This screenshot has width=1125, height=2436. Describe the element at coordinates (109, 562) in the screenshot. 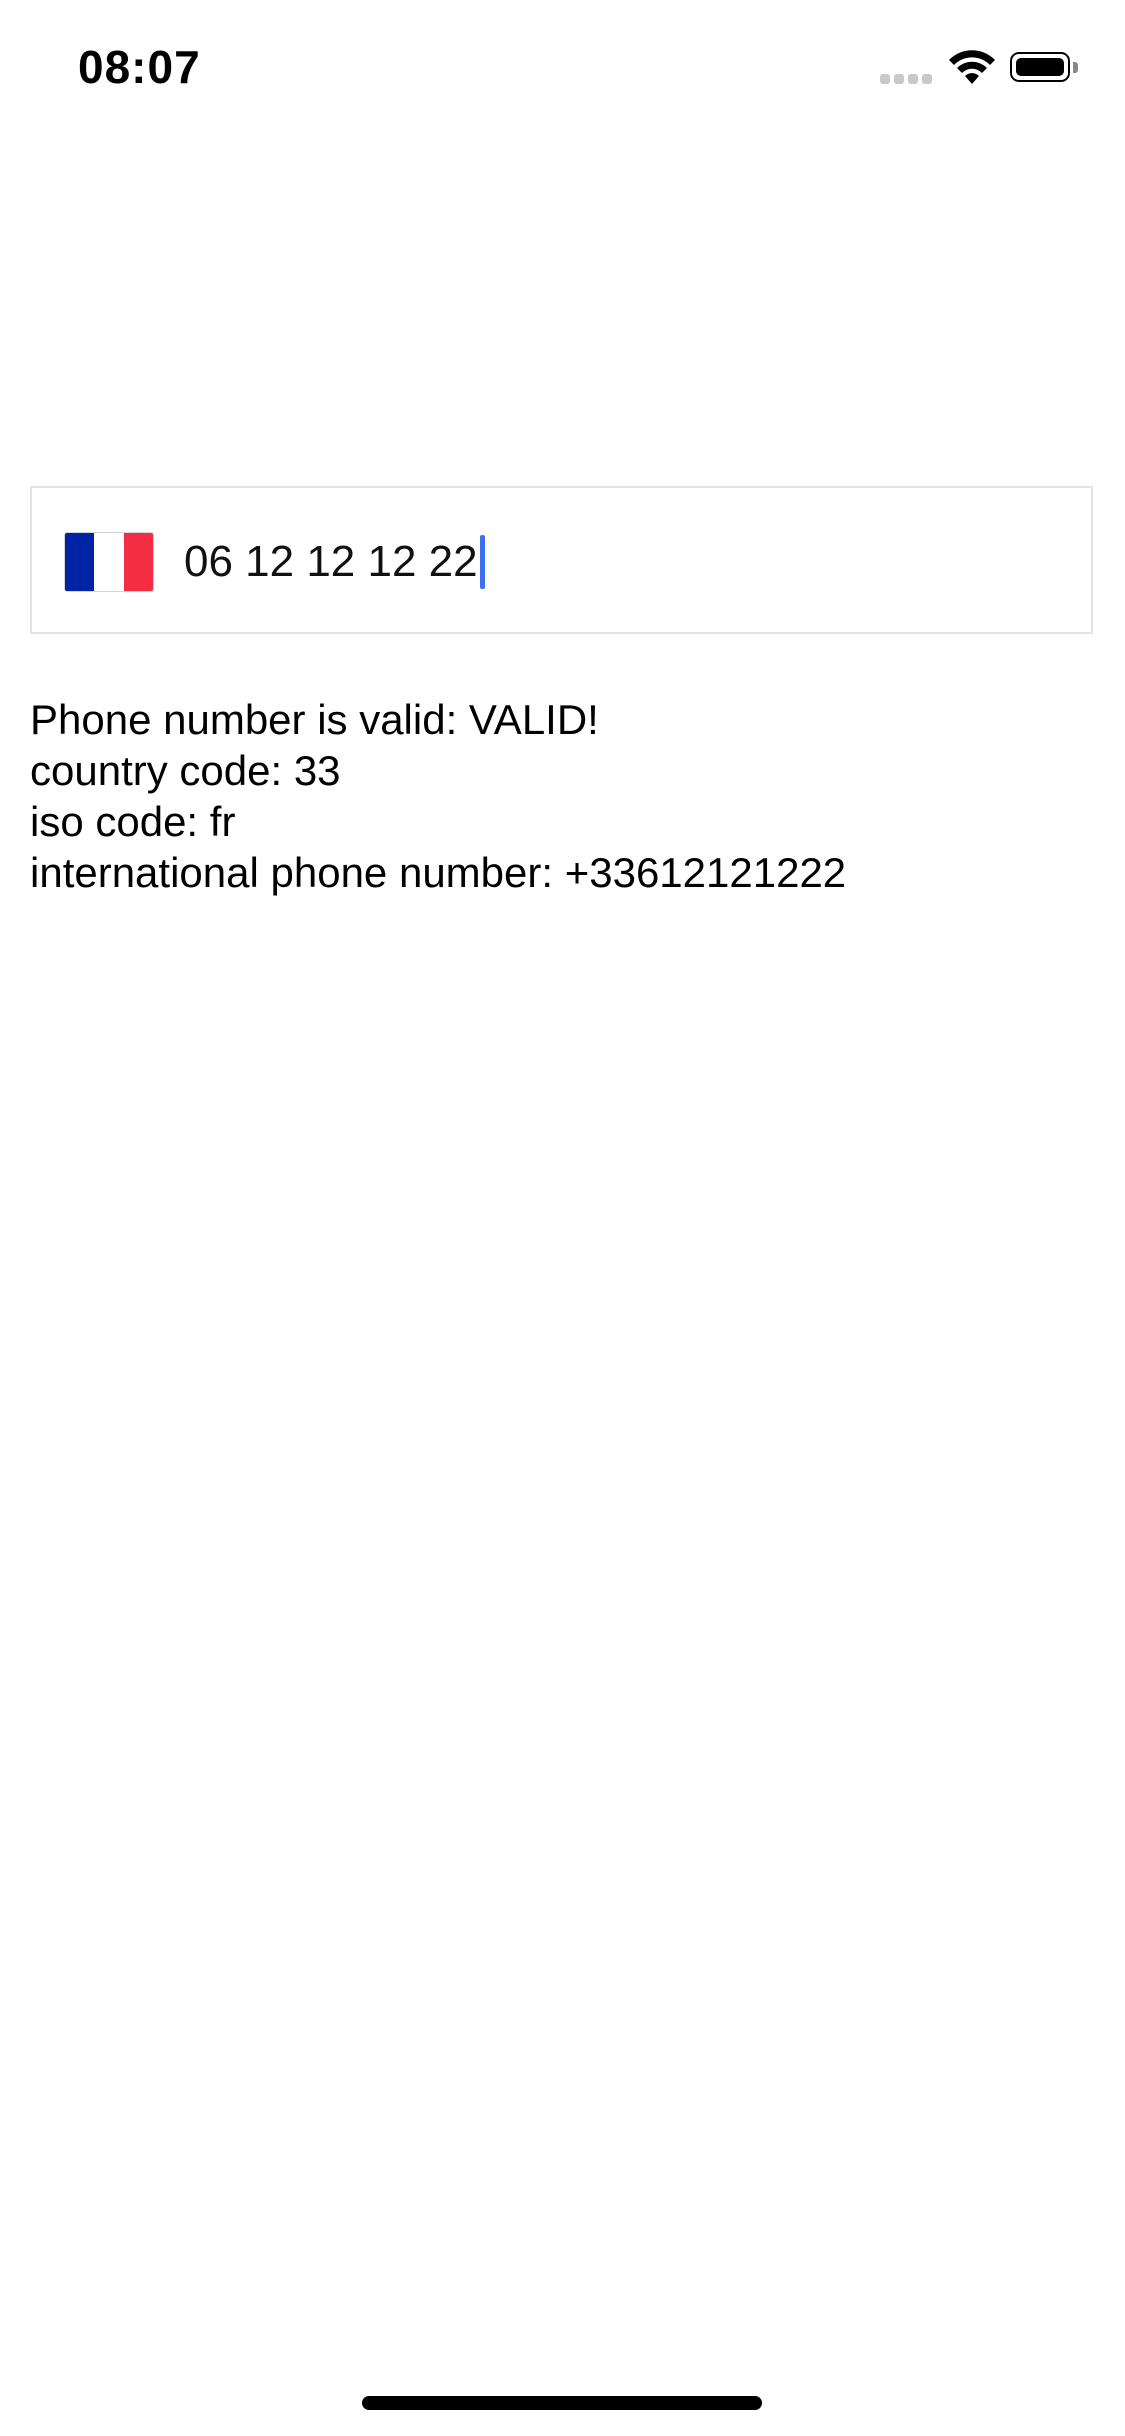

I see `france-flag-icon` at that location.